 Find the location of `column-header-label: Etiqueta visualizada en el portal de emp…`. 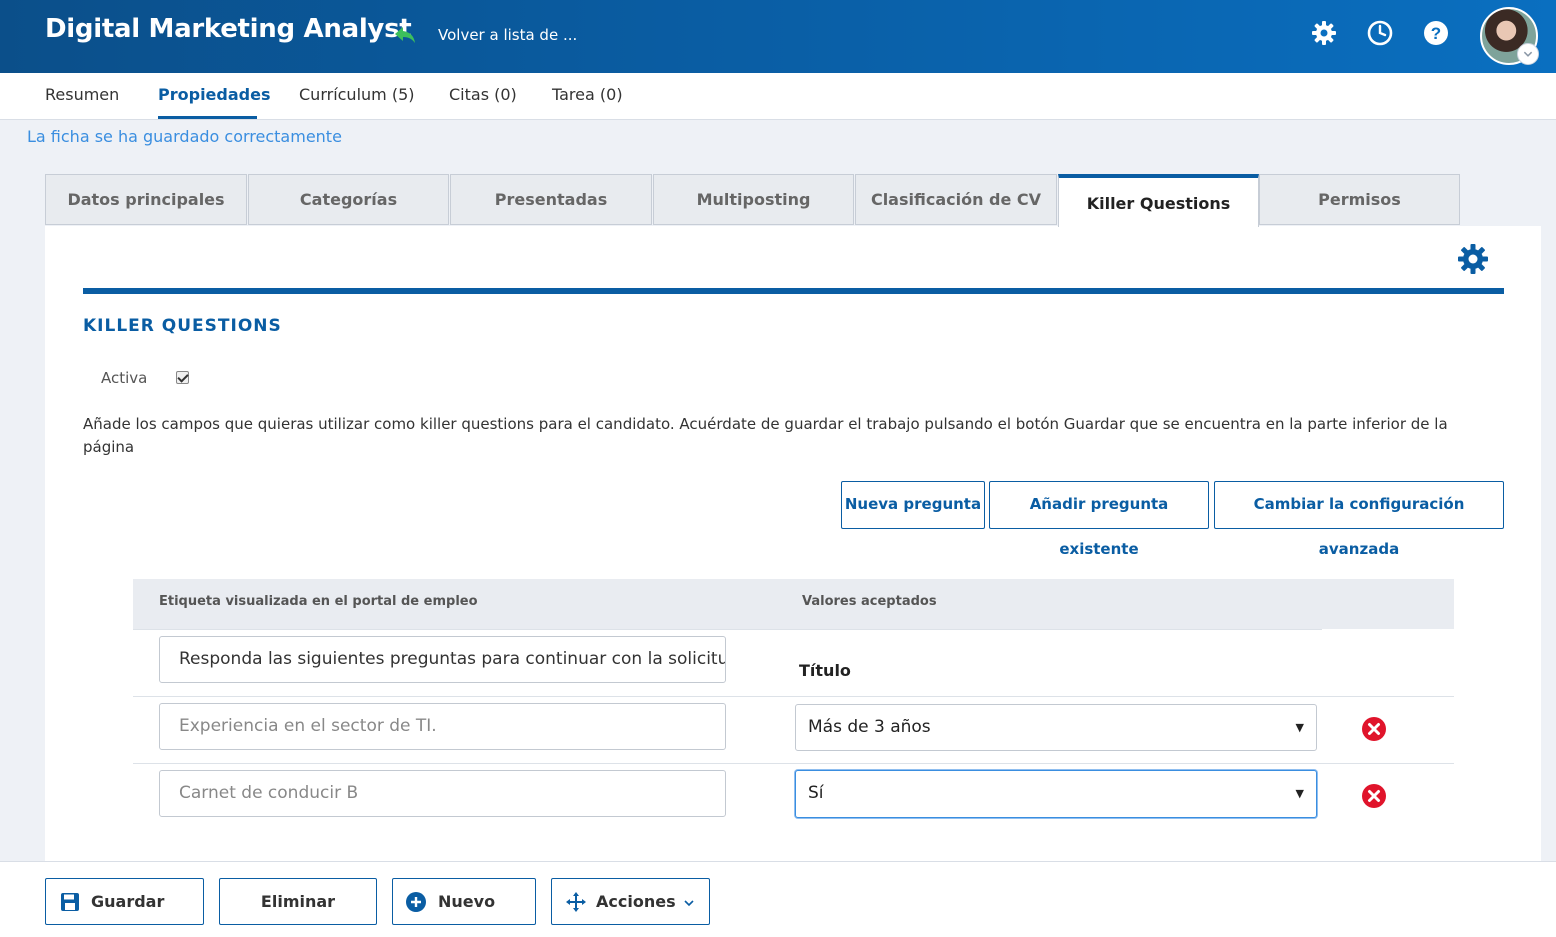

column-header-label: Etiqueta visualizada en el portal de emp… is located at coordinates (318, 601).